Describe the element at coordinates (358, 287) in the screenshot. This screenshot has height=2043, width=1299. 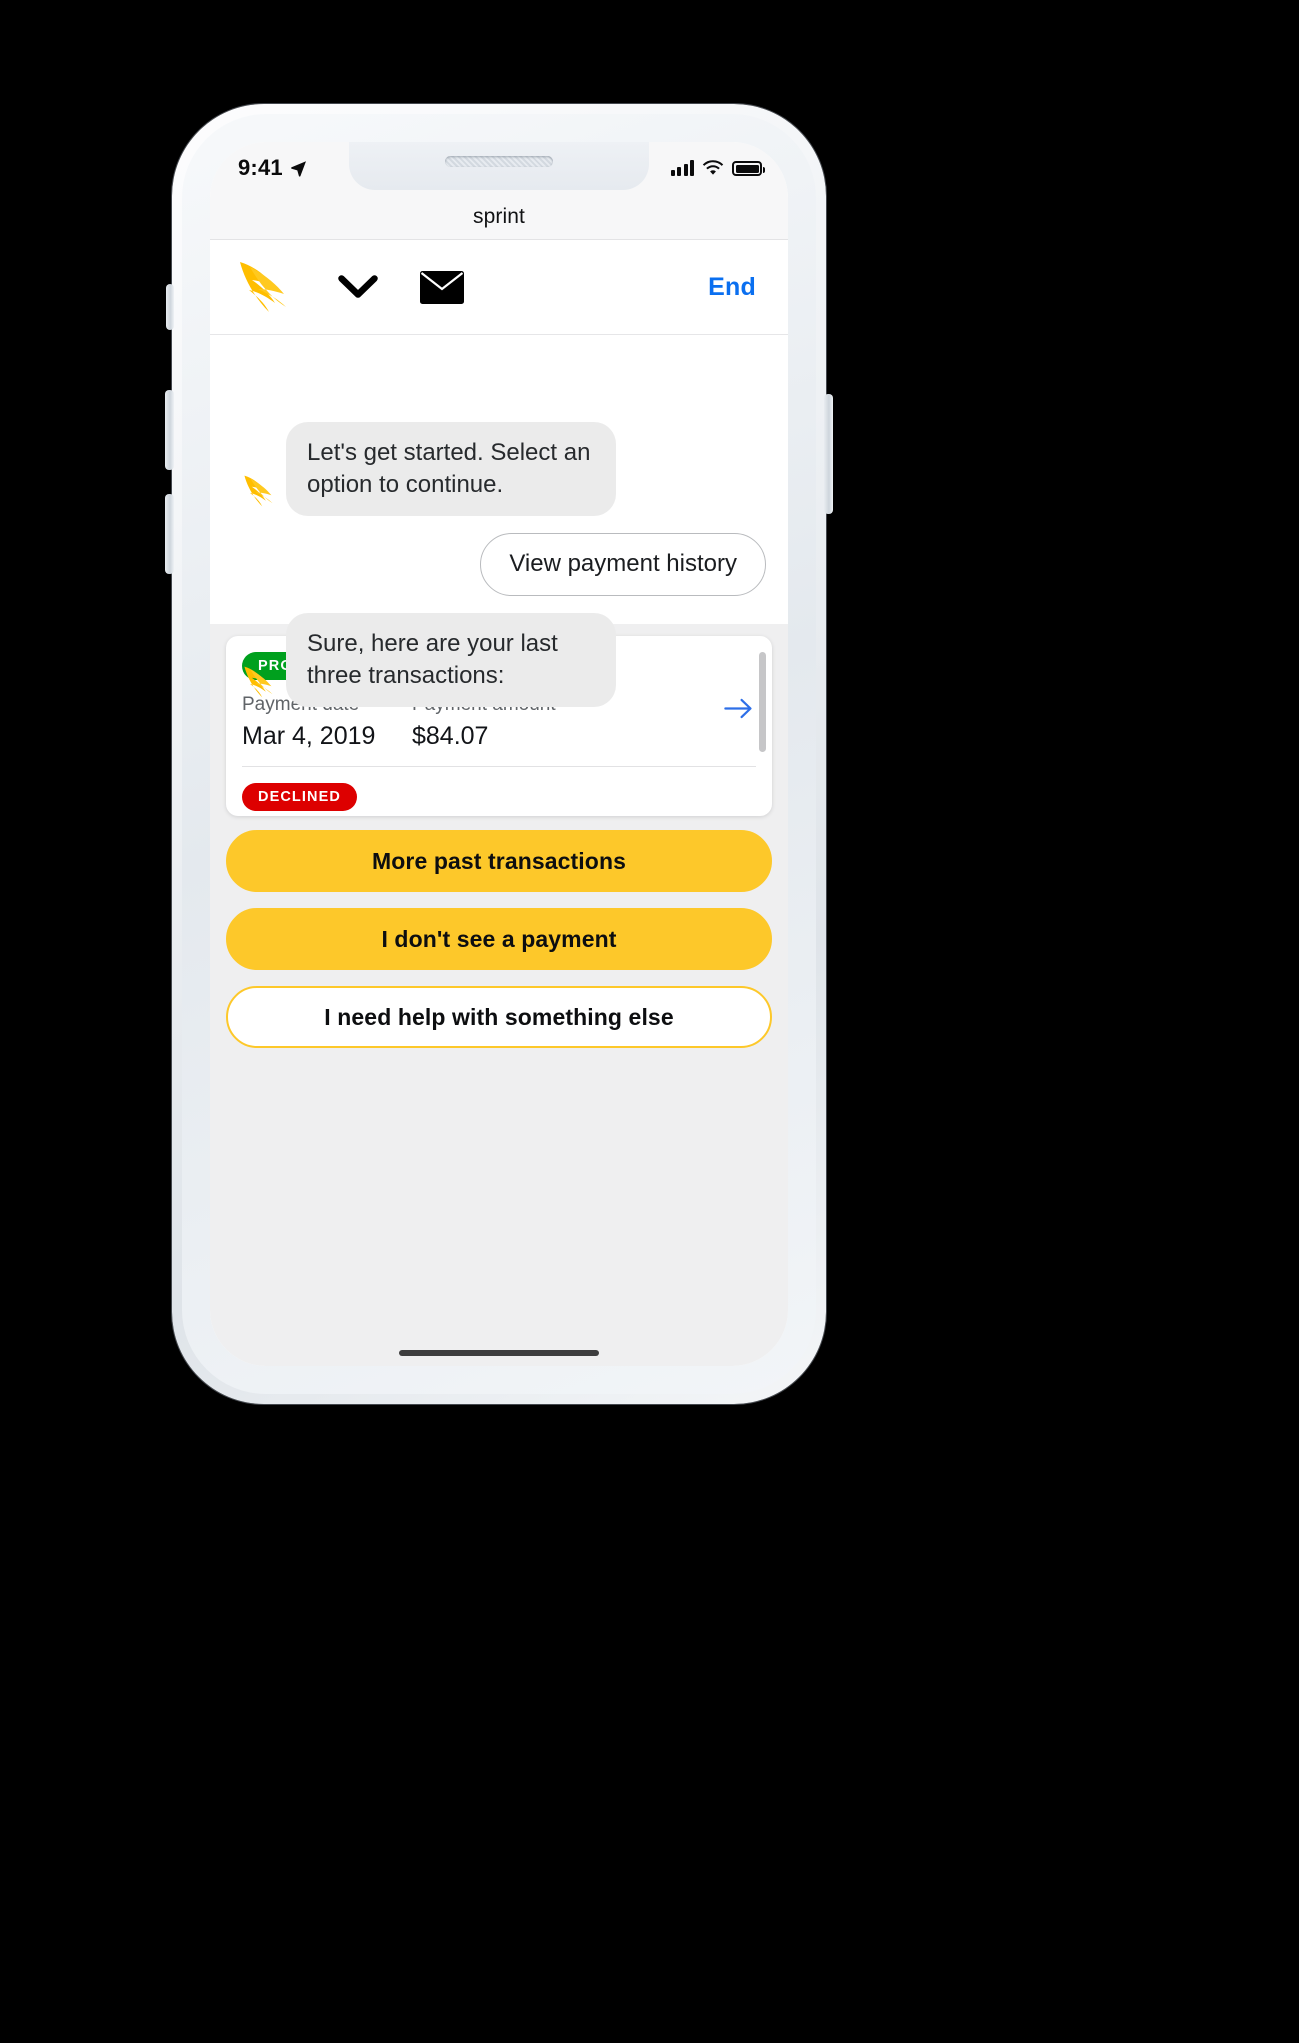
I see `chevron-down-icon` at that location.